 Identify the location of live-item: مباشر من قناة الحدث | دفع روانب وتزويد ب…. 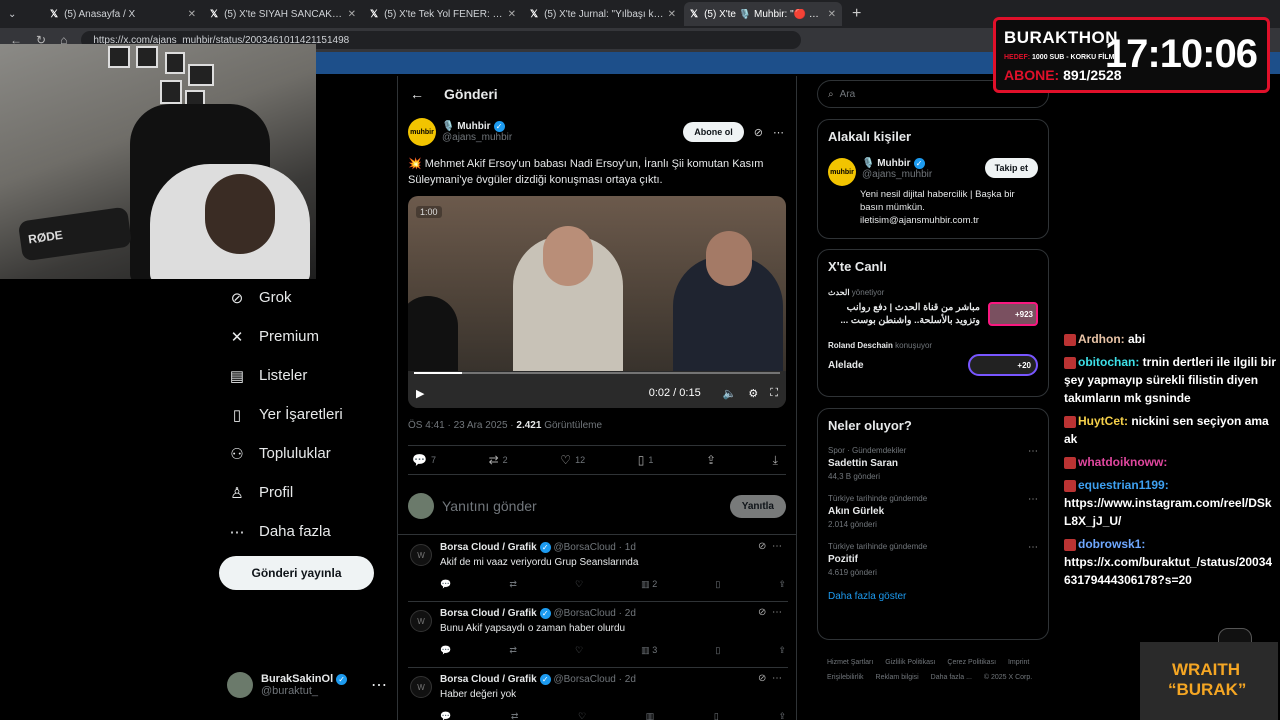
(933, 314).